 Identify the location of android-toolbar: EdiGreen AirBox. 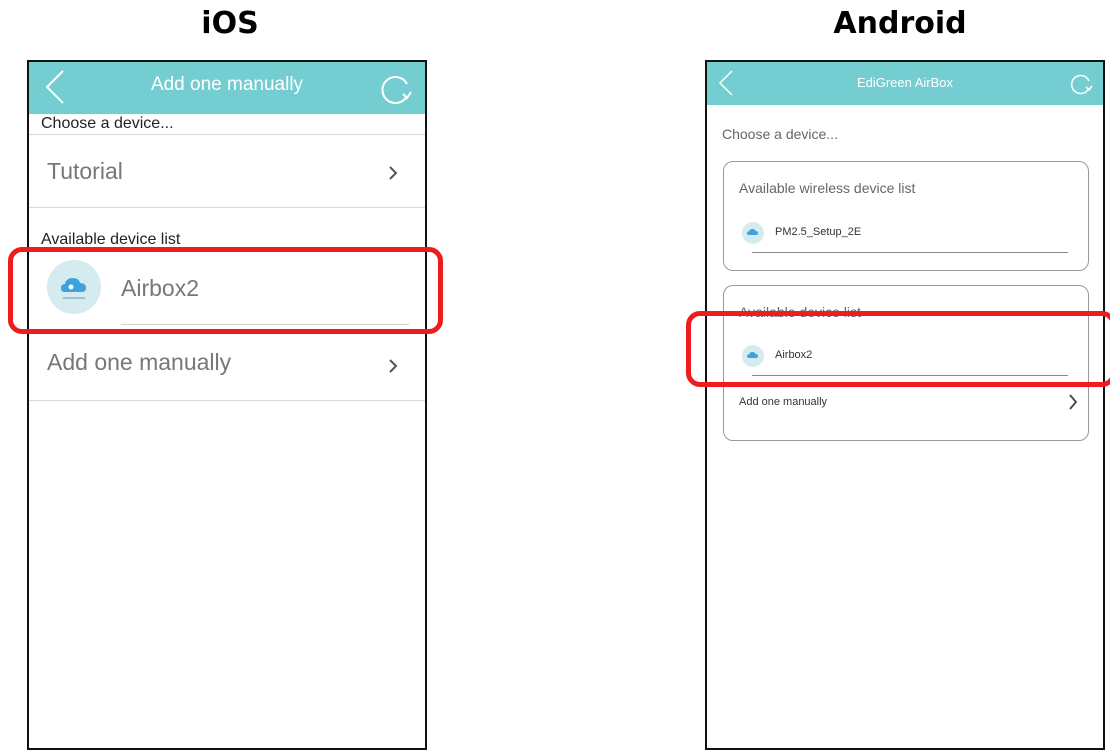
(905, 83).